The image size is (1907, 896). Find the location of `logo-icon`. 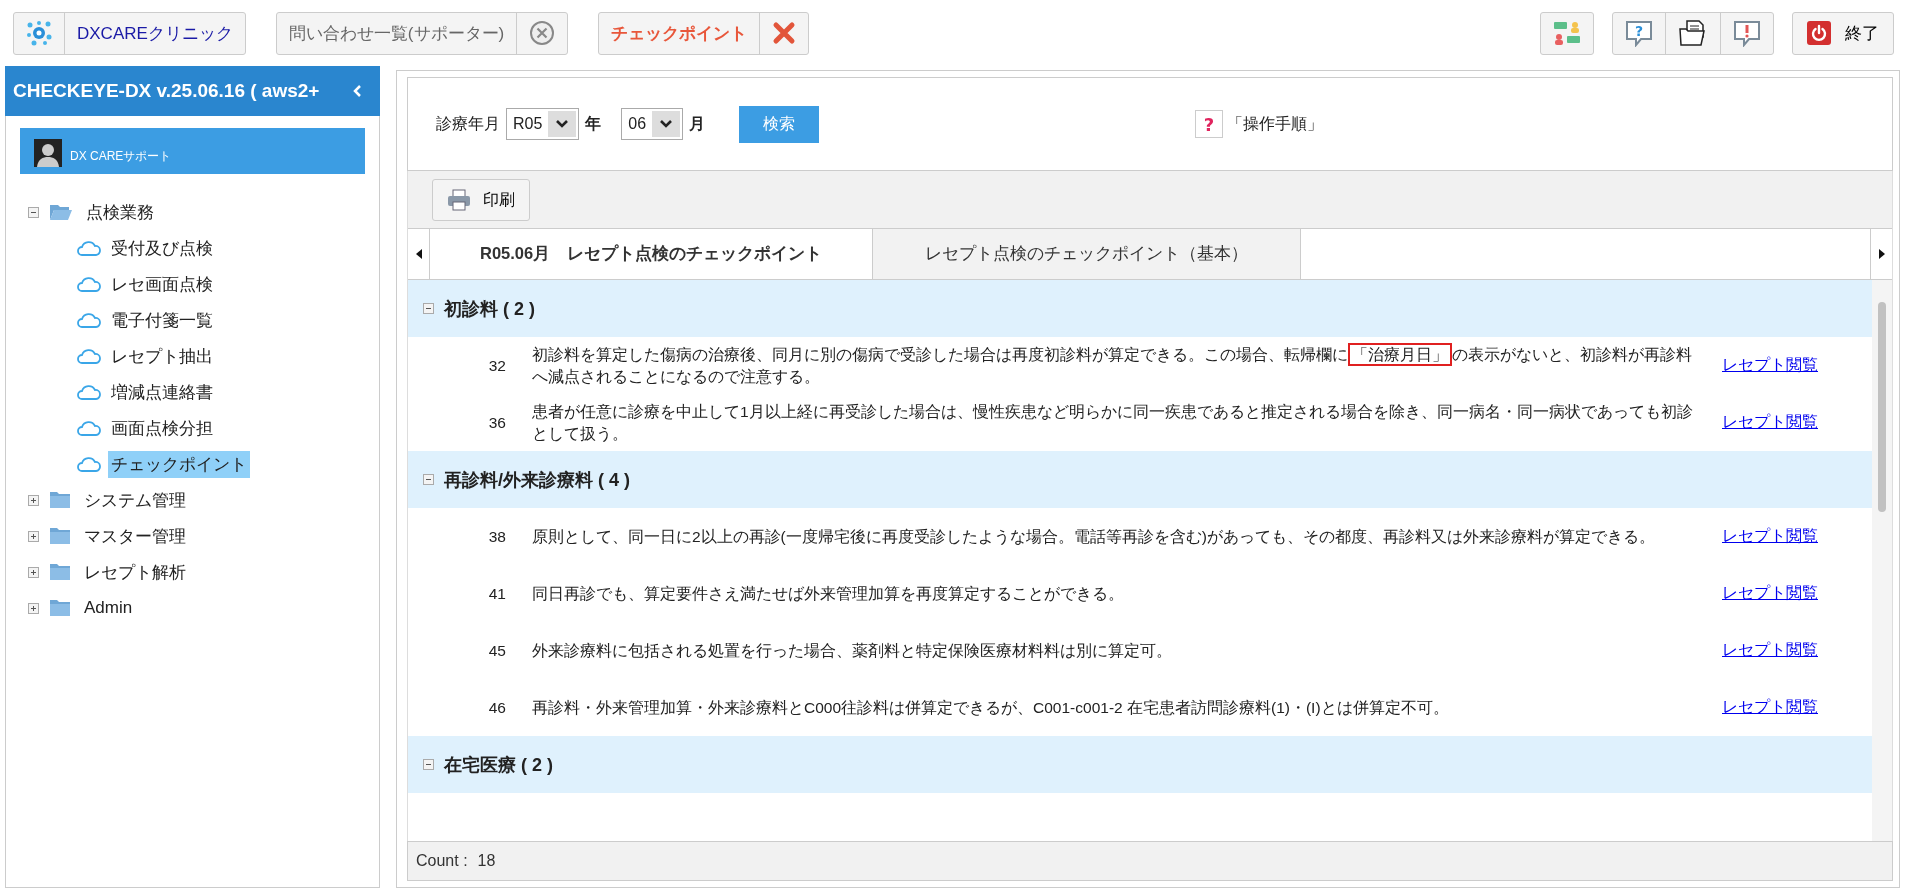

logo-icon is located at coordinates (39, 33).